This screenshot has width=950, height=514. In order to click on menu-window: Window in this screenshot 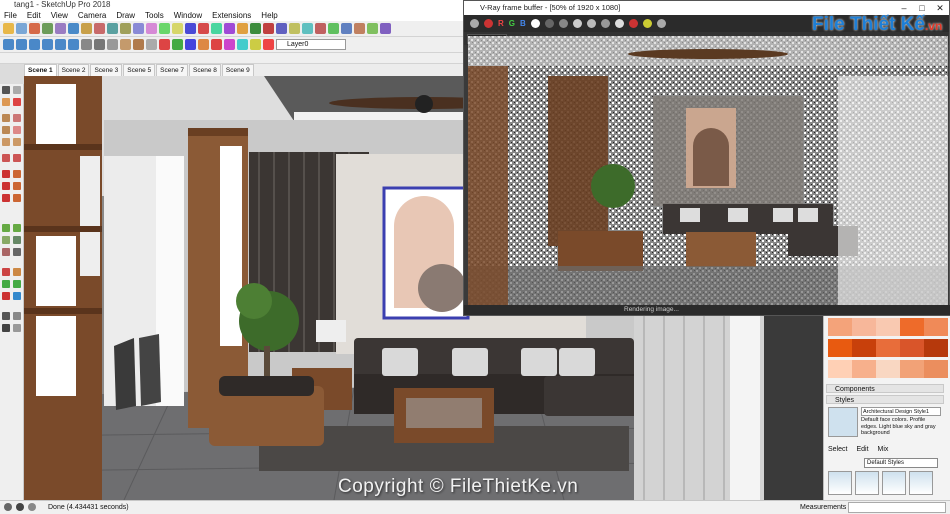, I will do `click(188, 15)`.